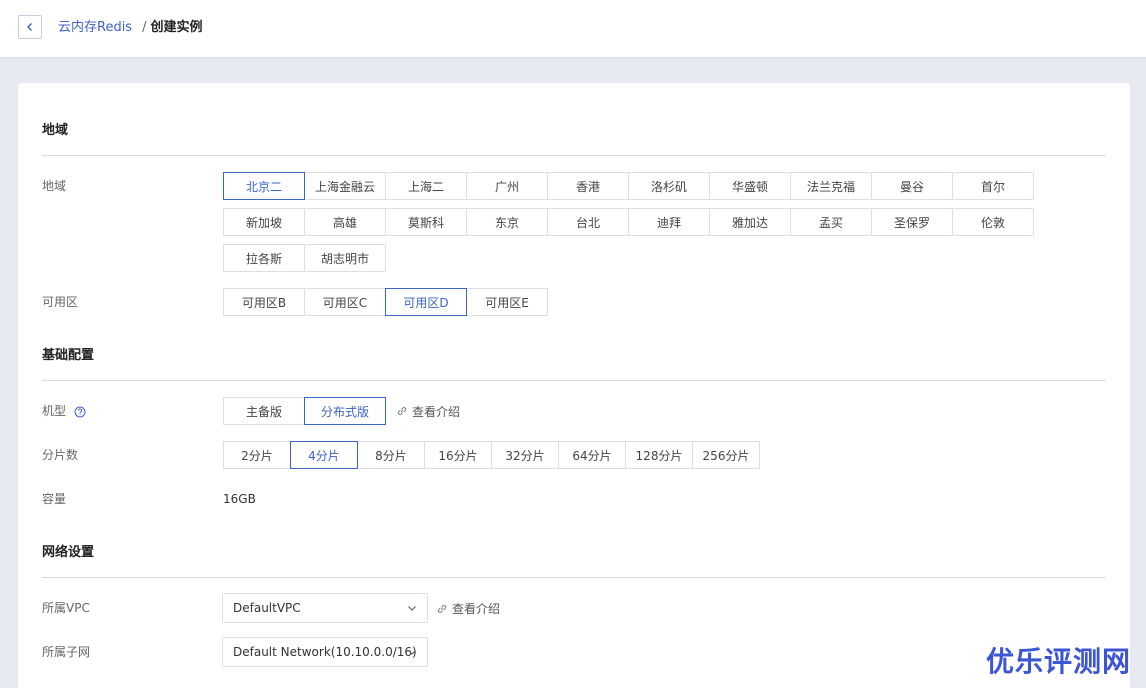 This screenshot has width=1146, height=688. I want to click on vpc-select-value: DefaultVPC, so click(267, 608).